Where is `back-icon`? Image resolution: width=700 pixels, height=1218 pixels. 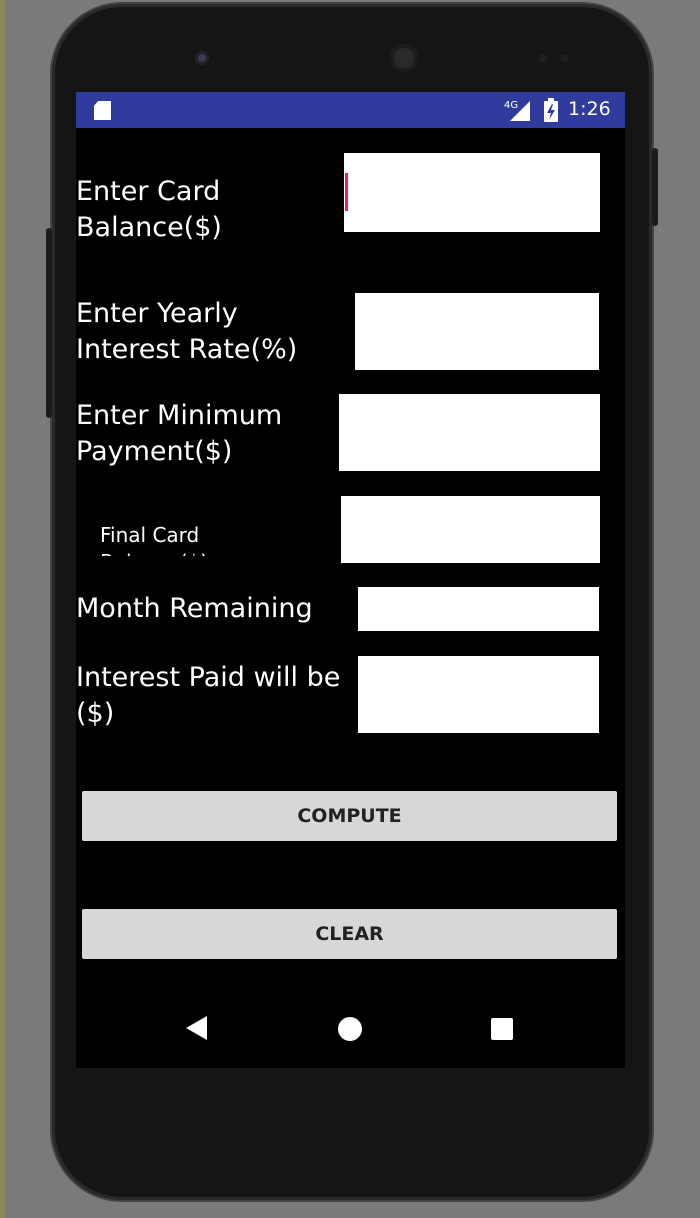
back-icon is located at coordinates (196, 1028).